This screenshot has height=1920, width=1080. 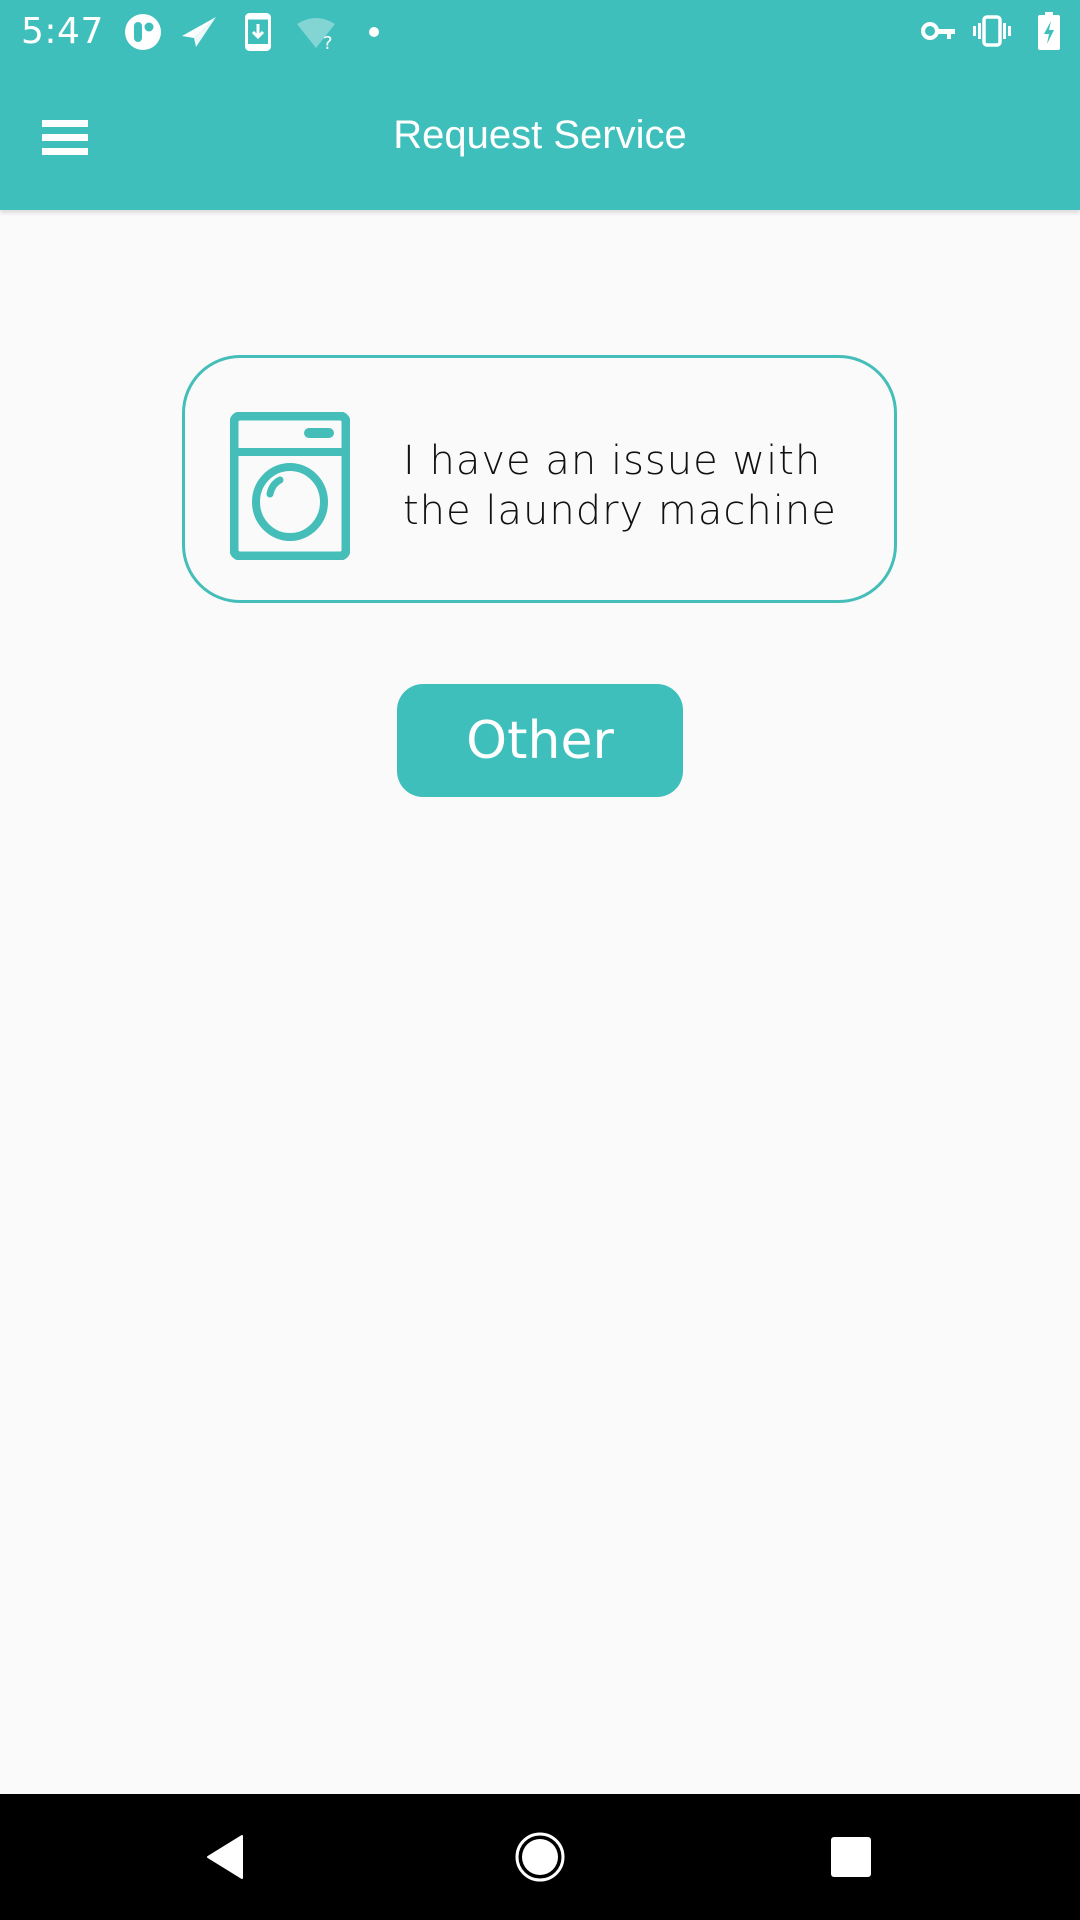 I want to click on page-title: Request Service, so click(x=540, y=135).